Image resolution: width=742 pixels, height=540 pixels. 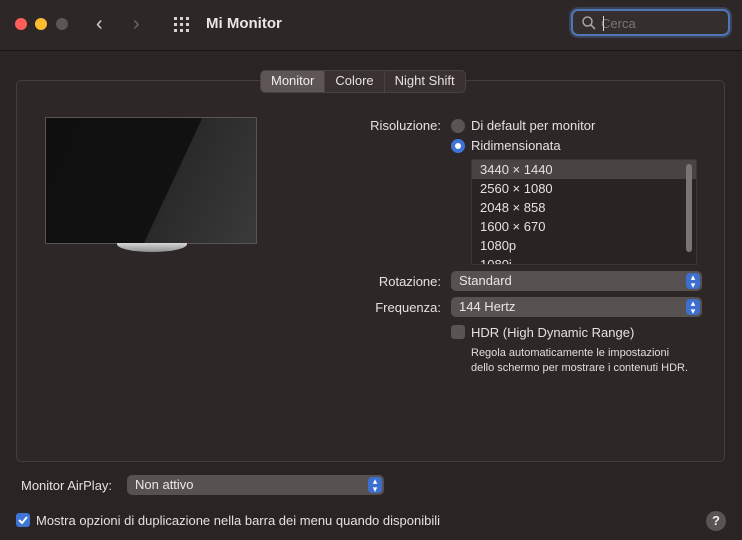 What do you see at coordinates (533, 125) in the screenshot?
I see `radio-default-label: Di default per monitor` at bounding box center [533, 125].